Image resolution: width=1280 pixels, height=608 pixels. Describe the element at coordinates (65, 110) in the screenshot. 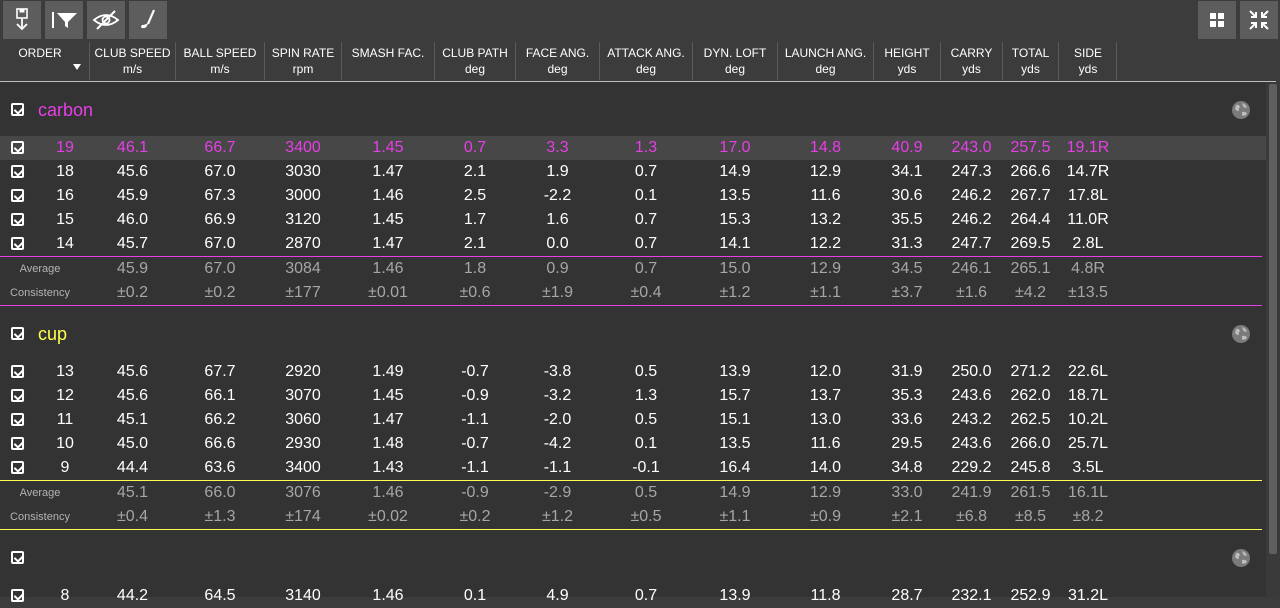

I see `group-name: carbon` at that location.